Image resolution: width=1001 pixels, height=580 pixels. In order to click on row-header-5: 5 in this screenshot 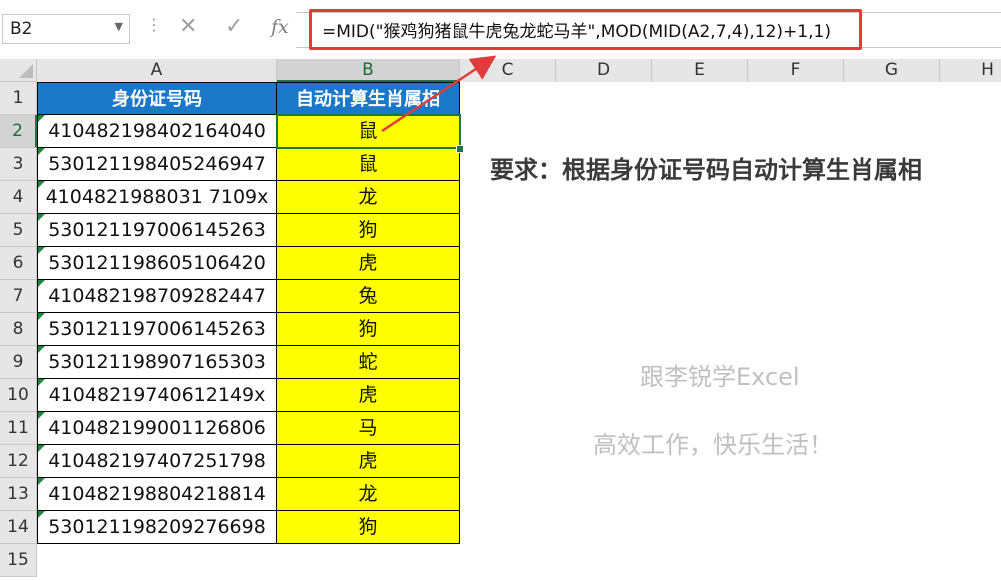, I will do `click(18, 230)`.